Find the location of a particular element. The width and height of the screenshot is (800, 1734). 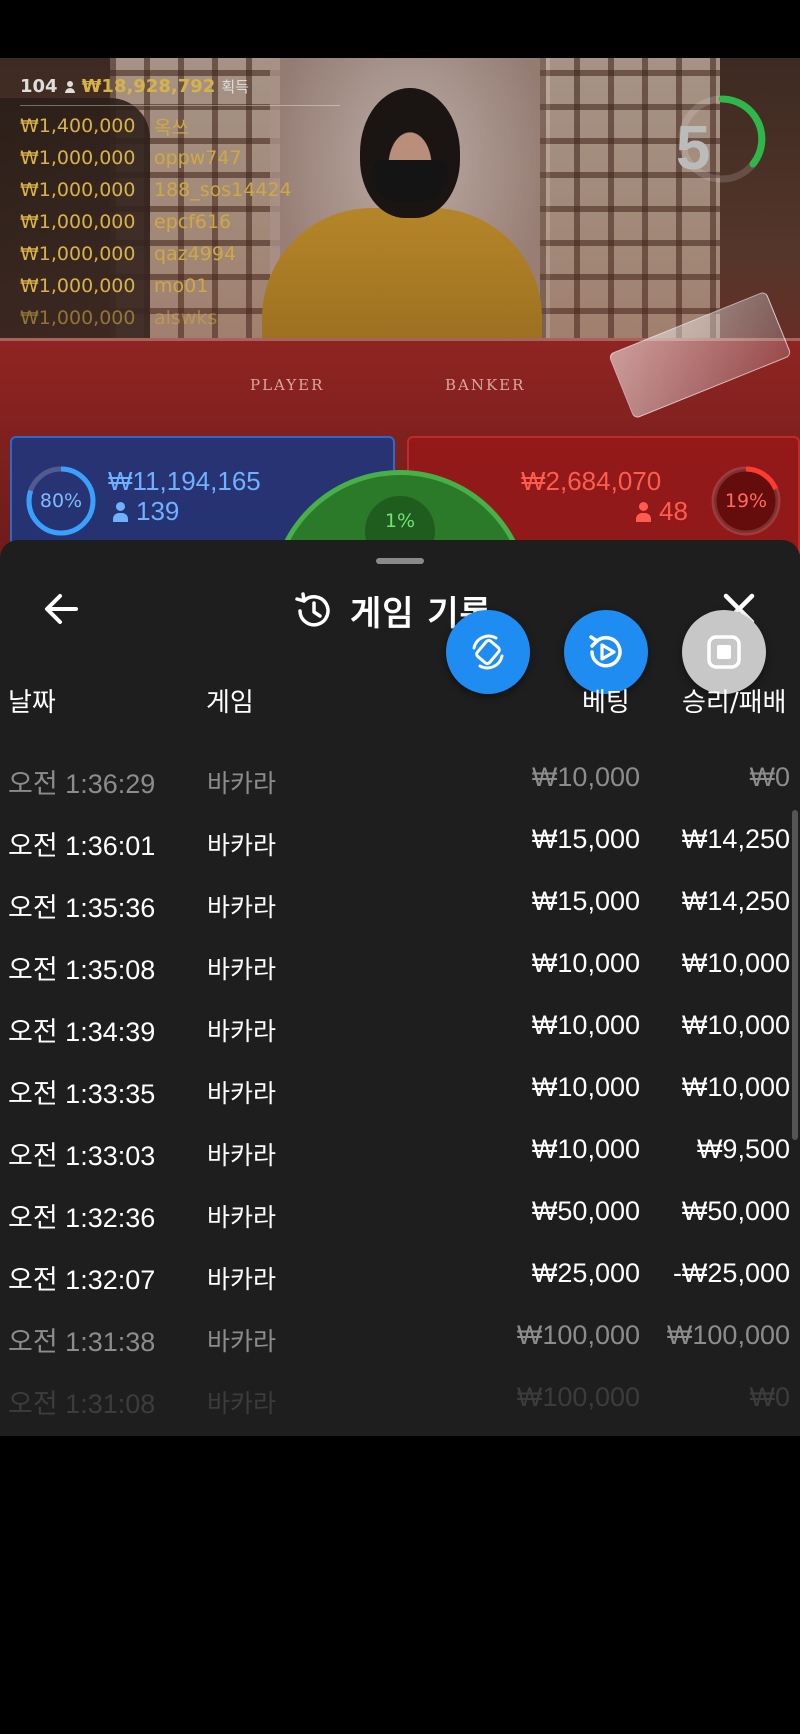

winners-total: ₩18,928,792 is located at coordinates (148, 86).